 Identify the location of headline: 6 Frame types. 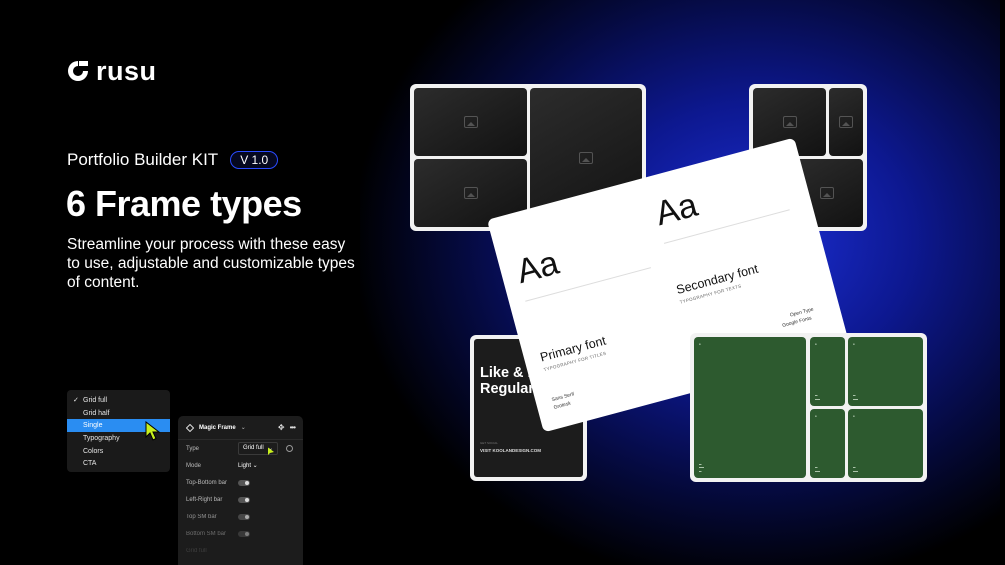
(184, 203).